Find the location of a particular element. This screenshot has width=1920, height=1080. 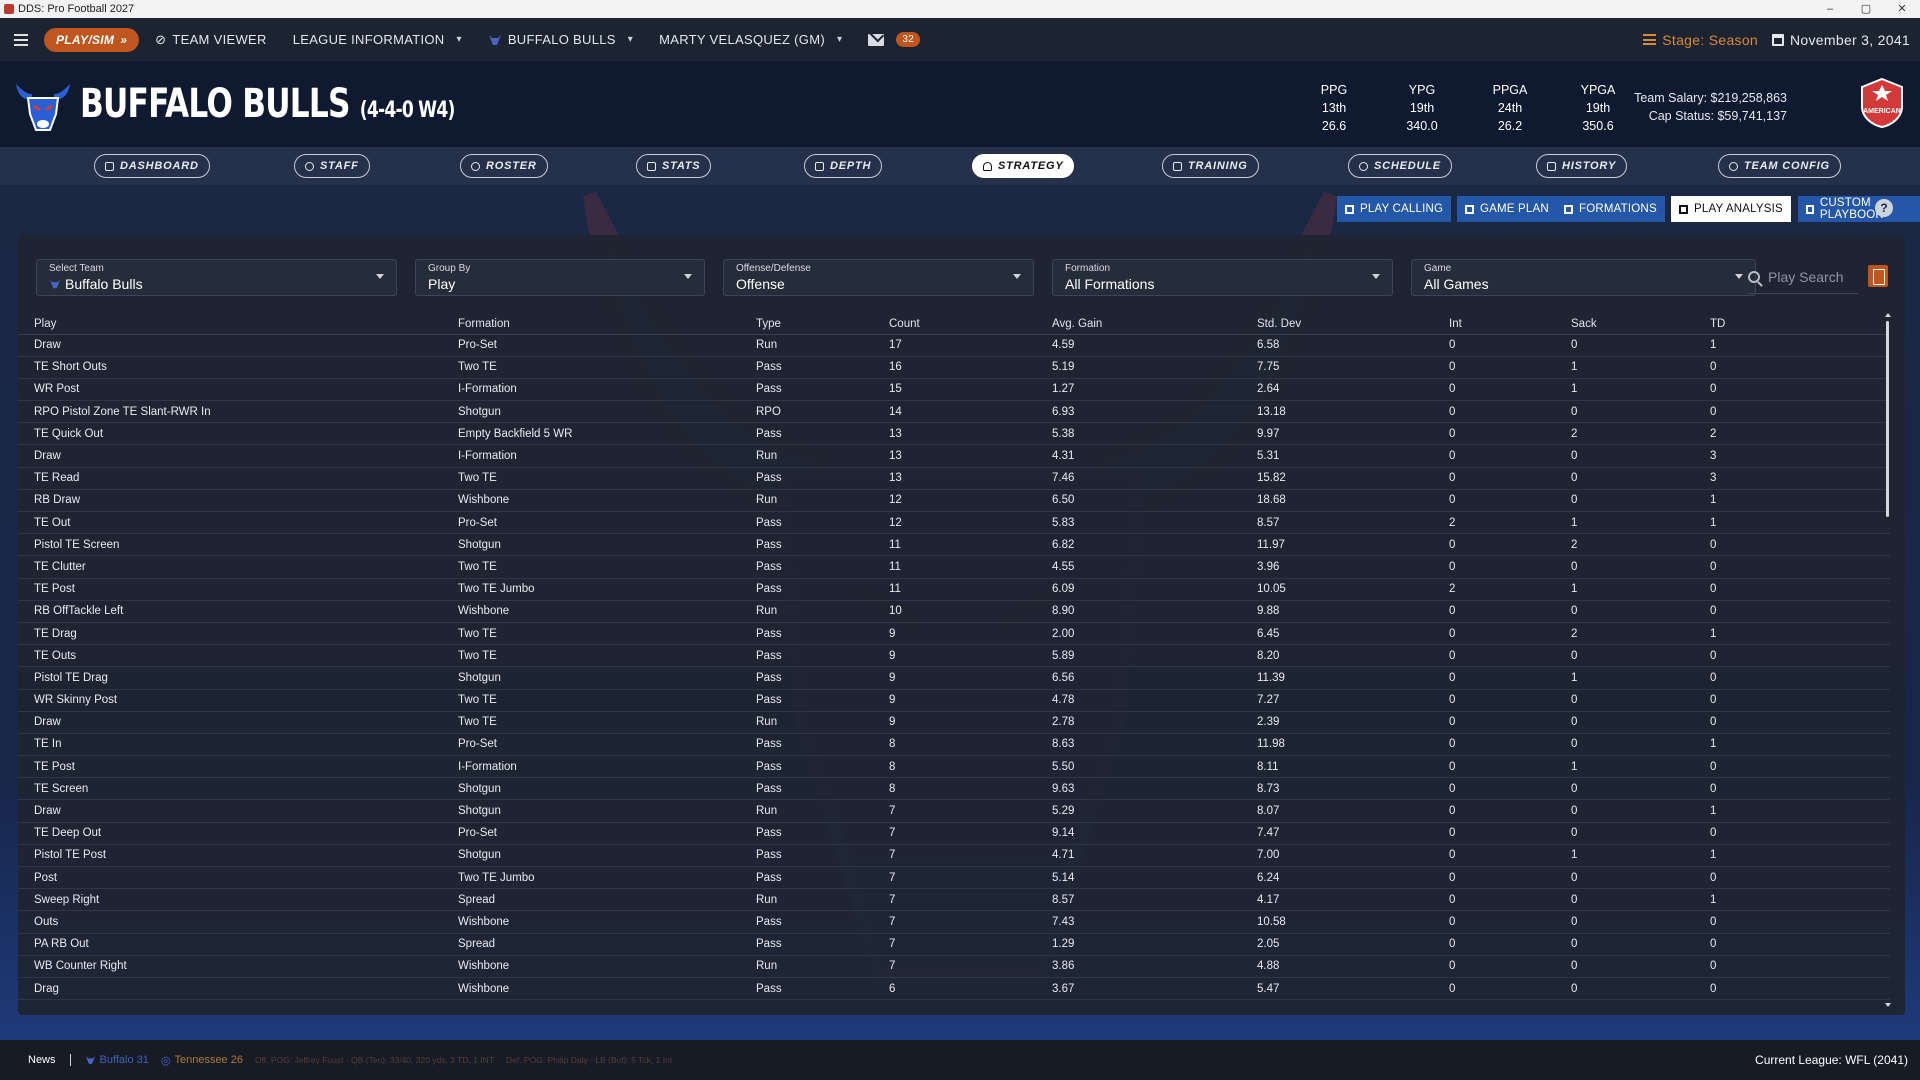

table-row: TE Clutter Two TE Pass 11 4.55 3.96 0 0 0 is located at coordinates (954, 567).